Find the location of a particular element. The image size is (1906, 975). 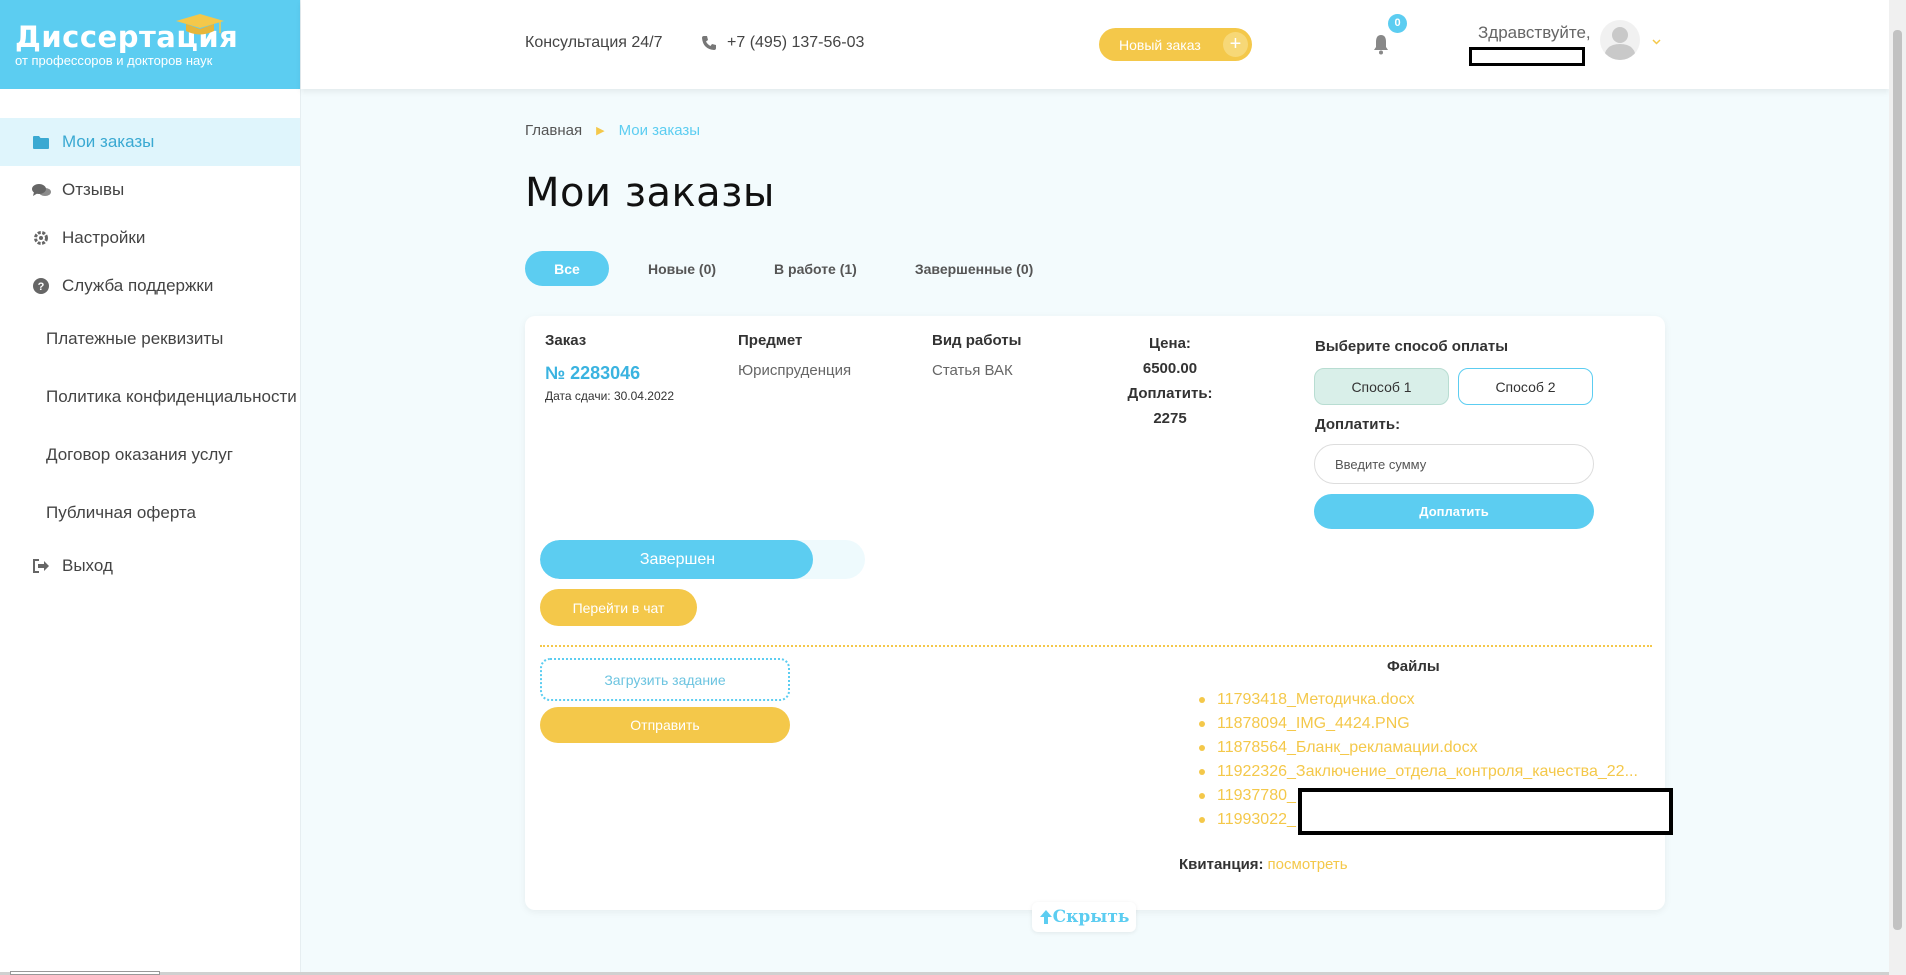

tab-in-progress: В работе (1) is located at coordinates (815, 268).